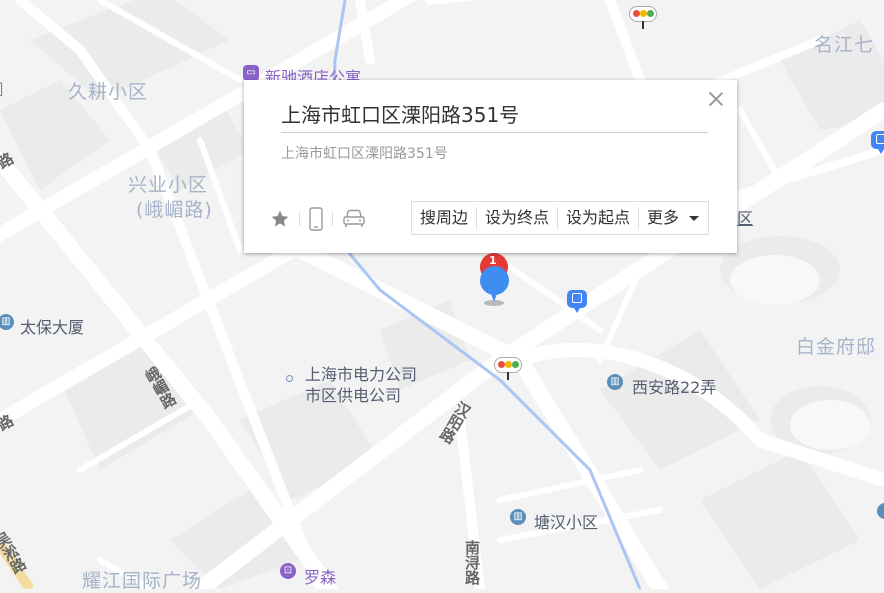  I want to click on shop-cart-icon: ⊡, so click(288, 571).